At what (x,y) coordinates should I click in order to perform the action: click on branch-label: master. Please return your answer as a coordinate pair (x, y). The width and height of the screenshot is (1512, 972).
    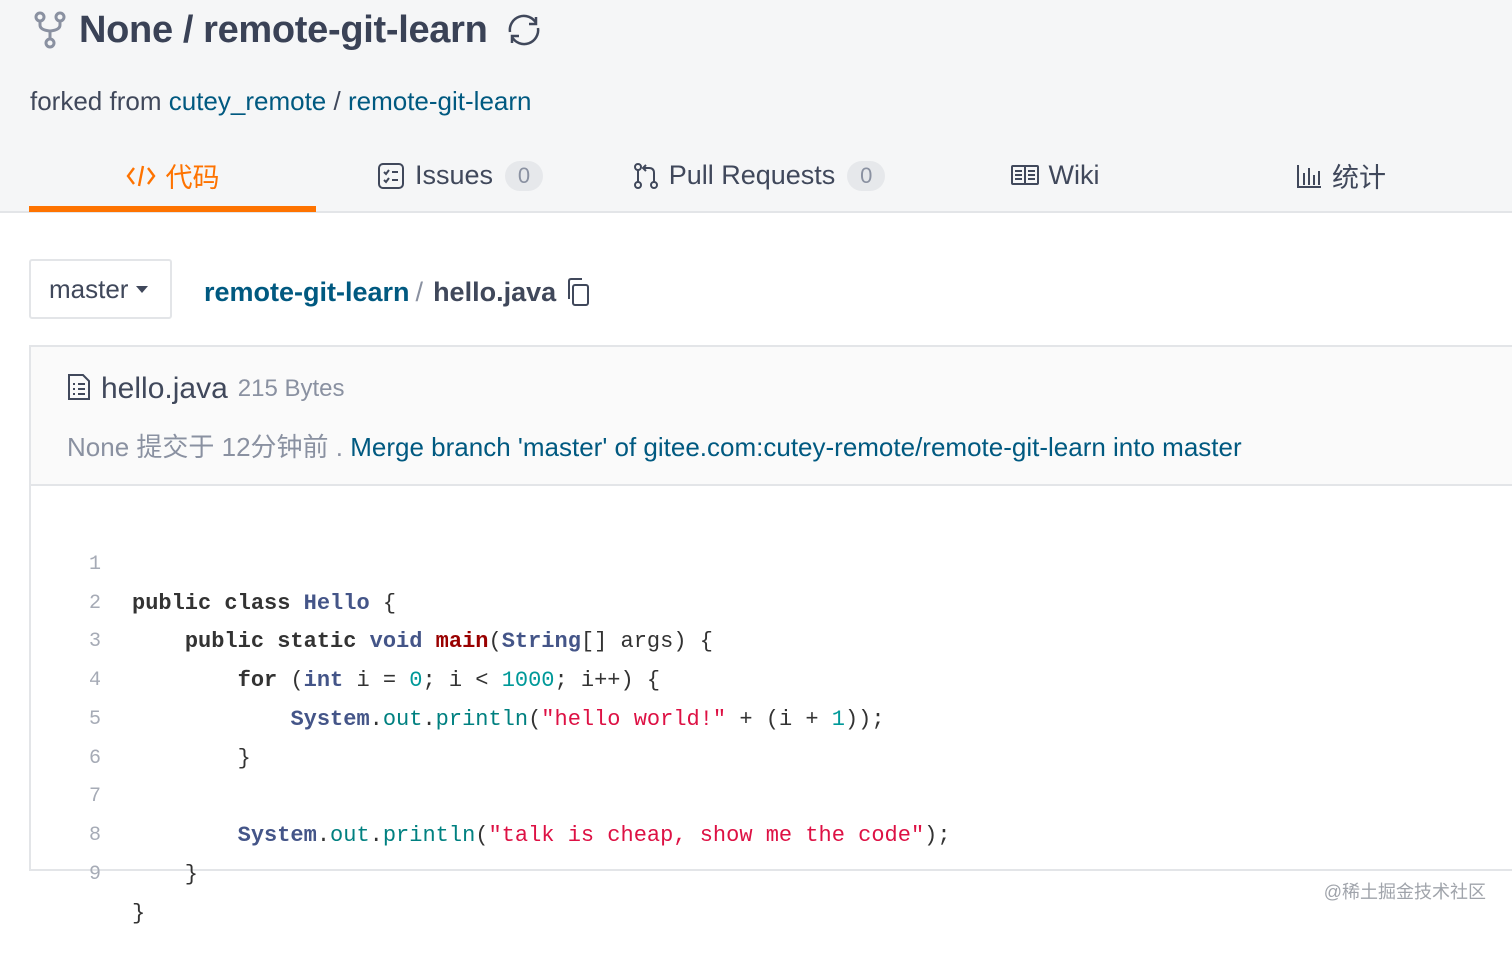
    Looking at the image, I should click on (89, 288).